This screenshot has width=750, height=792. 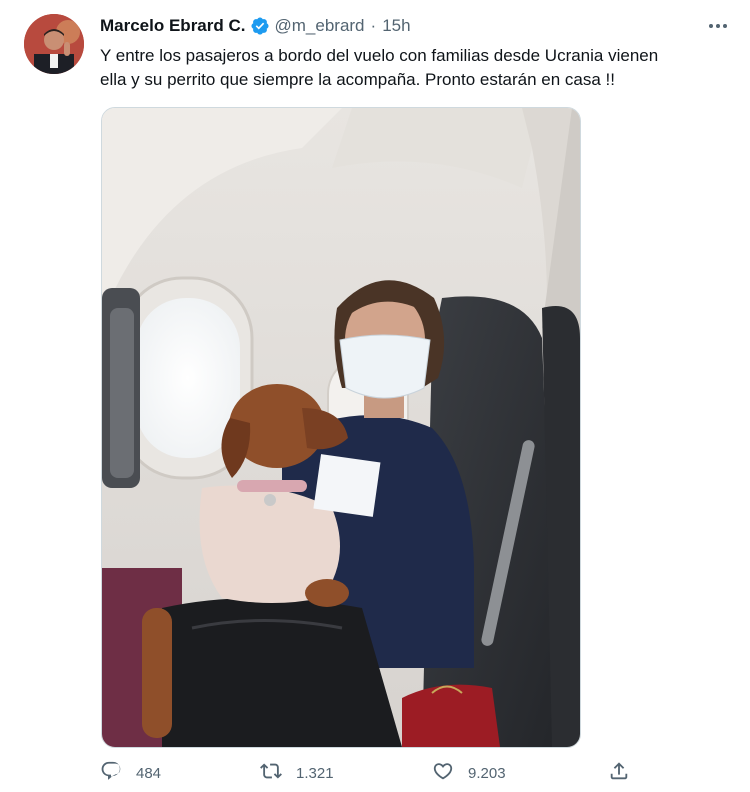 What do you see at coordinates (320, 26) in the screenshot?
I see `author-handle: @m_ebrard` at bounding box center [320, 26].